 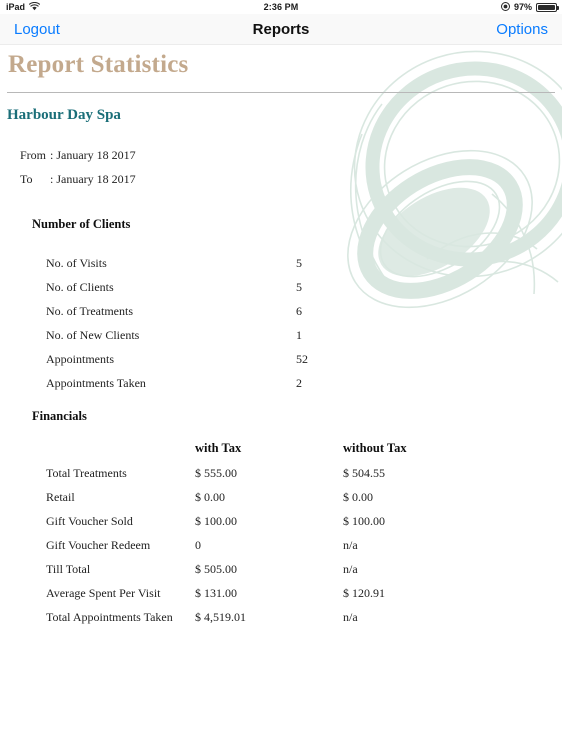 What do you see at coordinates (216, 521) in the screenshot?
I see `fin-with-tax: $ 100.00` at bounding box center [216, 521].